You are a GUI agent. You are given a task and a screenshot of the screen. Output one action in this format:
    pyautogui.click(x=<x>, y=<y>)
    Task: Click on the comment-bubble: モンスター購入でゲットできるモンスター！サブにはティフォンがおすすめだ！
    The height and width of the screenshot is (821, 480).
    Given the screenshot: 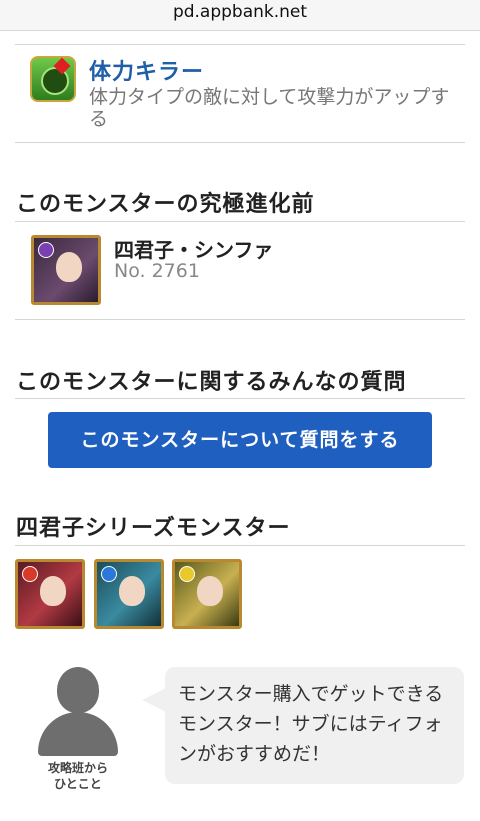 What is the action you would take?
    pyautogui.click(x=314, y=725)
    